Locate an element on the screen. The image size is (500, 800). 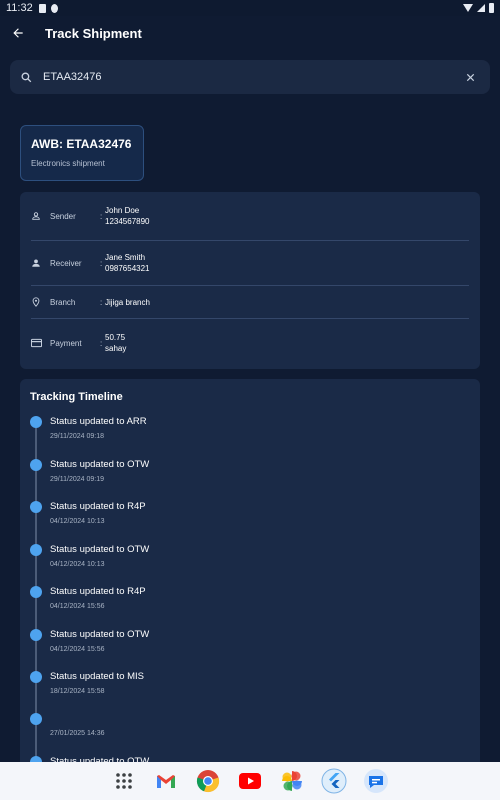
detail-row-sender: Sender : John Doe 1234567890 is located at coordinates (250, 216).